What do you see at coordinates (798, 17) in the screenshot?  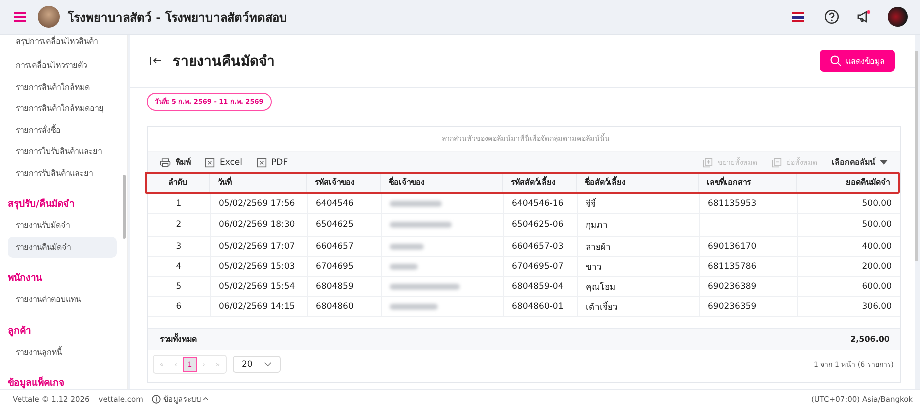 I see `flag-icon` at bounding box center [798, 17].